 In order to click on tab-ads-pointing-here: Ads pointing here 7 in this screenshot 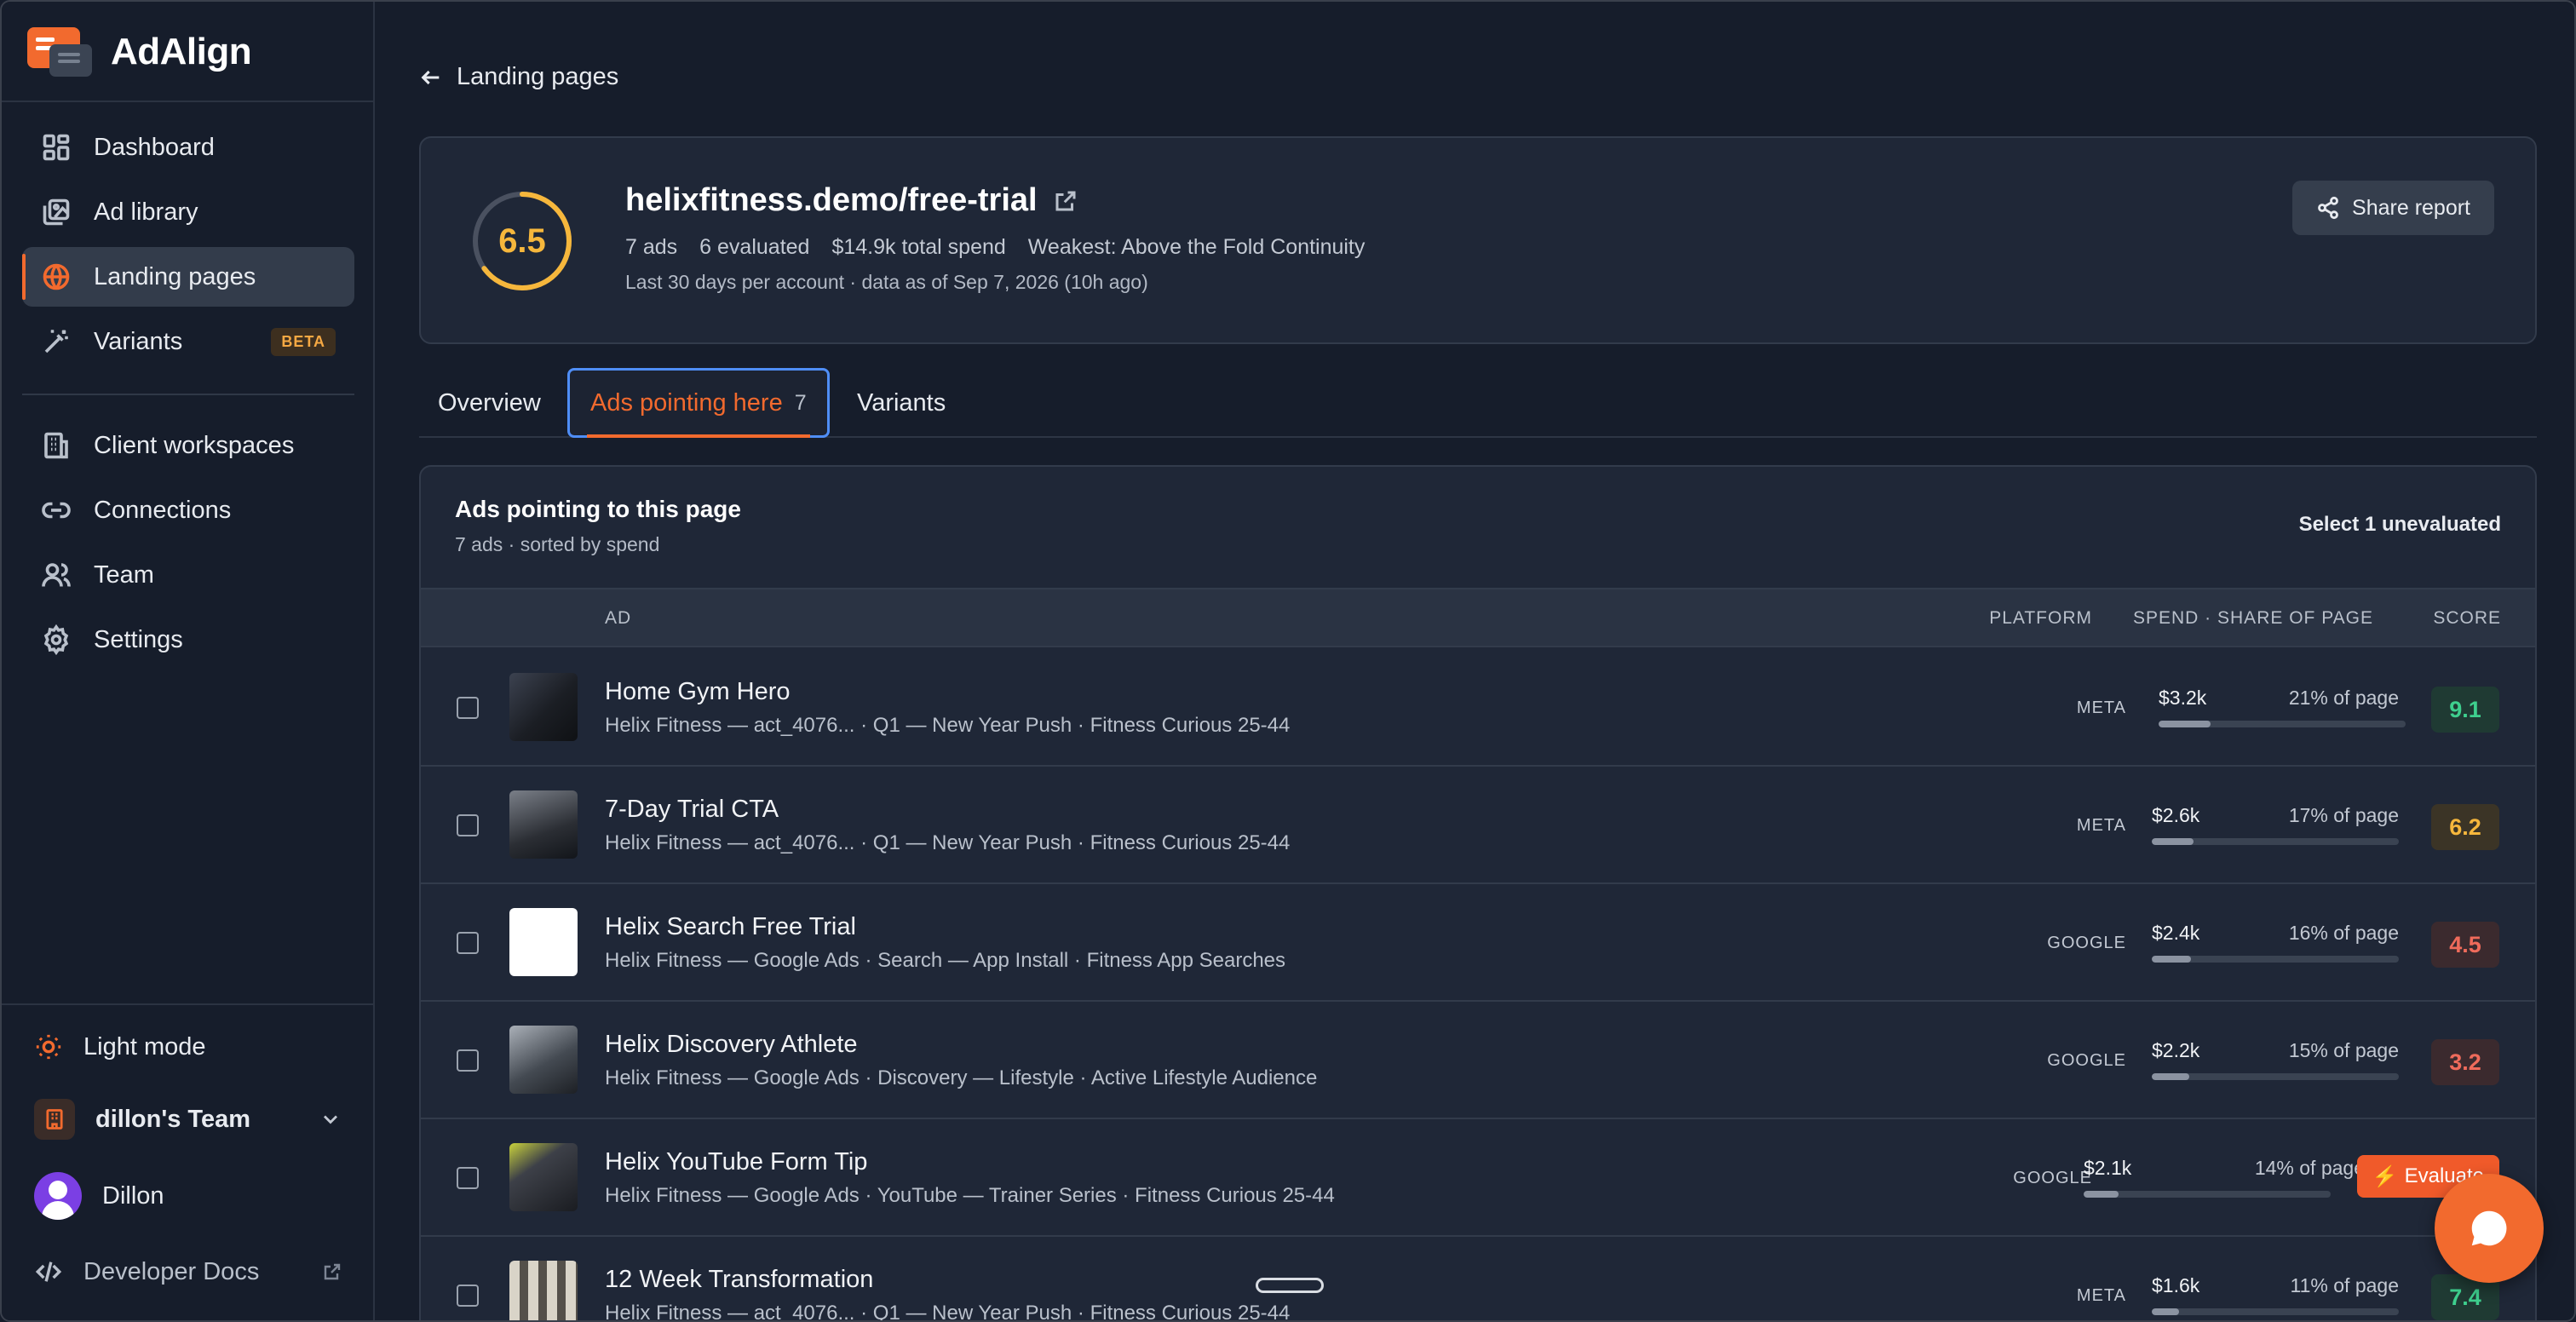, I will do `click(698, 403)`.